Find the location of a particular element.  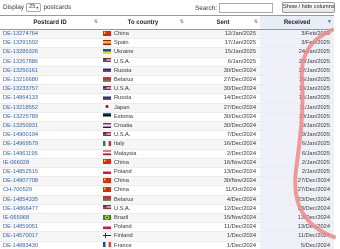

postcard-id-link: DE-14854335 is located at coordinates (50, 200).